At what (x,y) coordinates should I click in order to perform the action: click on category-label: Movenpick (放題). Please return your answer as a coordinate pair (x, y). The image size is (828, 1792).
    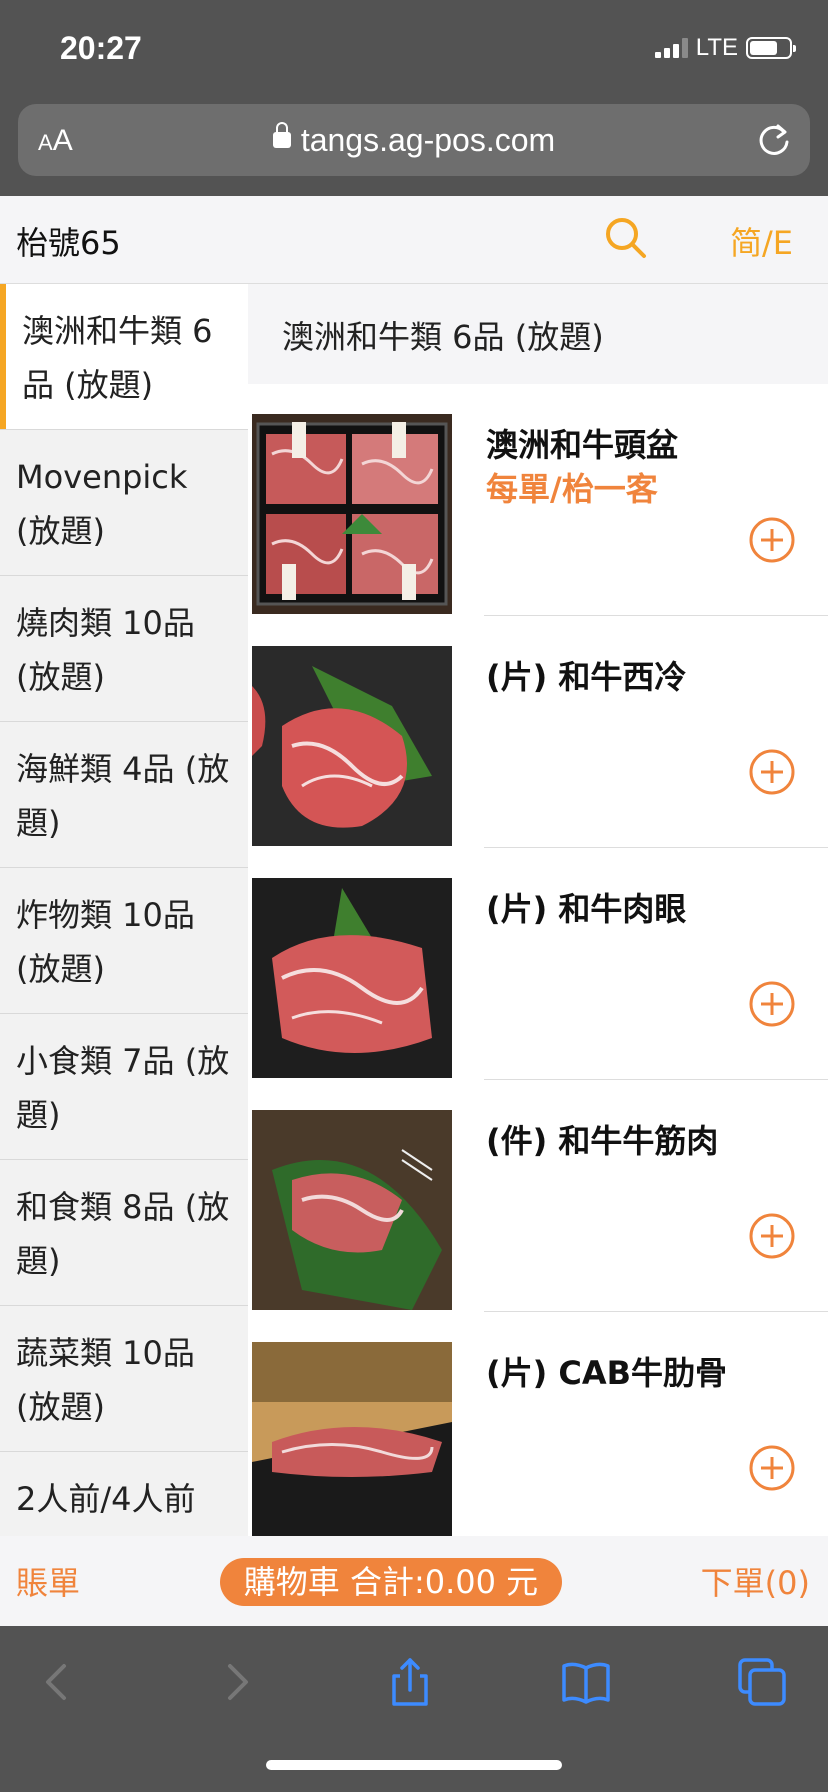
    Looking at the image, I should click on (102, 504).